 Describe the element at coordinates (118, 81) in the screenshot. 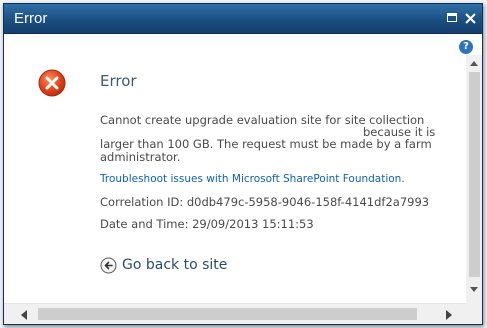

I see `error-heading: Error` at that location.